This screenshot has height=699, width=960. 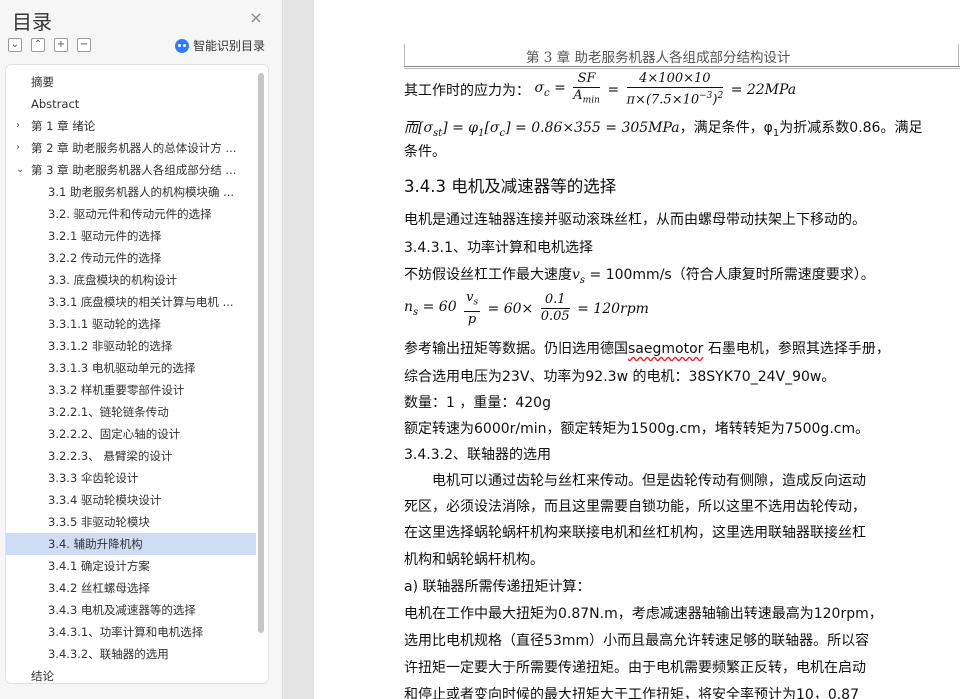 I want to click on toc-item-label: 3.3.1.2 非驱动轮的选择, so click(x=110, y=346).